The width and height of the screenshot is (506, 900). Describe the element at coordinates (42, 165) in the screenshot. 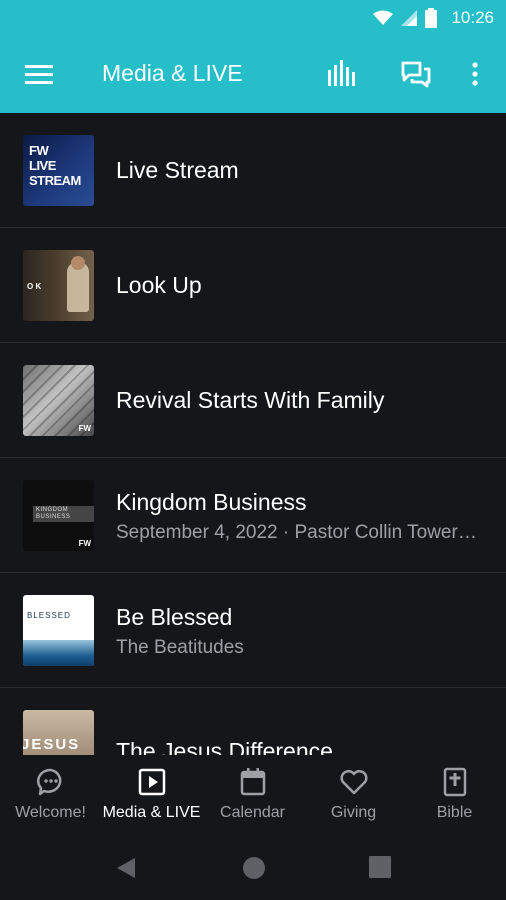

I see `thumb-text: LIVE` at that location.